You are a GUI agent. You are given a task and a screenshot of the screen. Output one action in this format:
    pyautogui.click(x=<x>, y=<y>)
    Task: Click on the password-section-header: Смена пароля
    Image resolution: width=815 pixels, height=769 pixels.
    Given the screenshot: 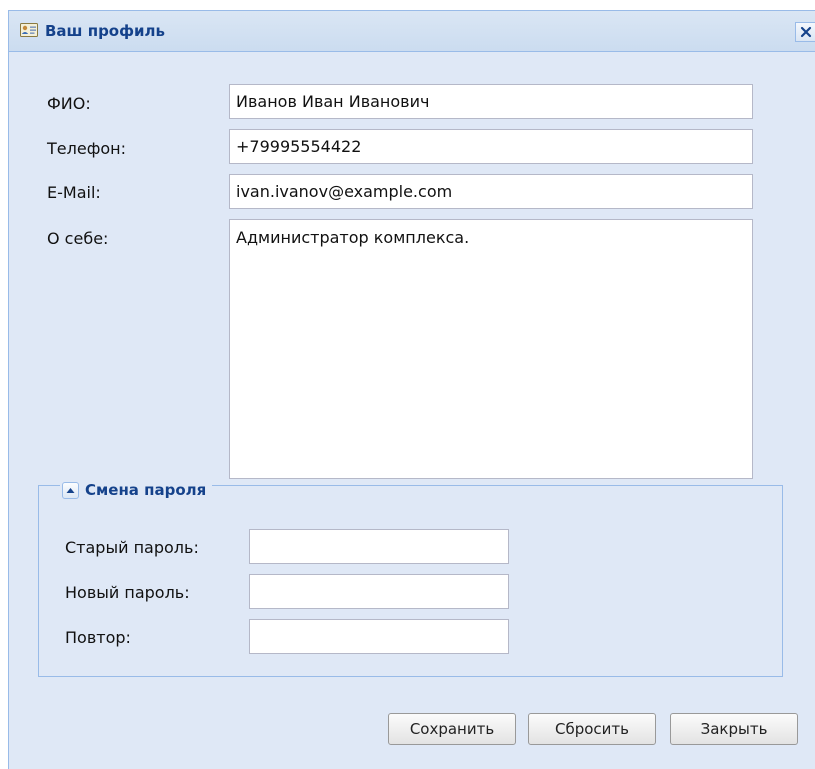 What is the action you would take?
    pyautogui.click(x=136, y=490)
    